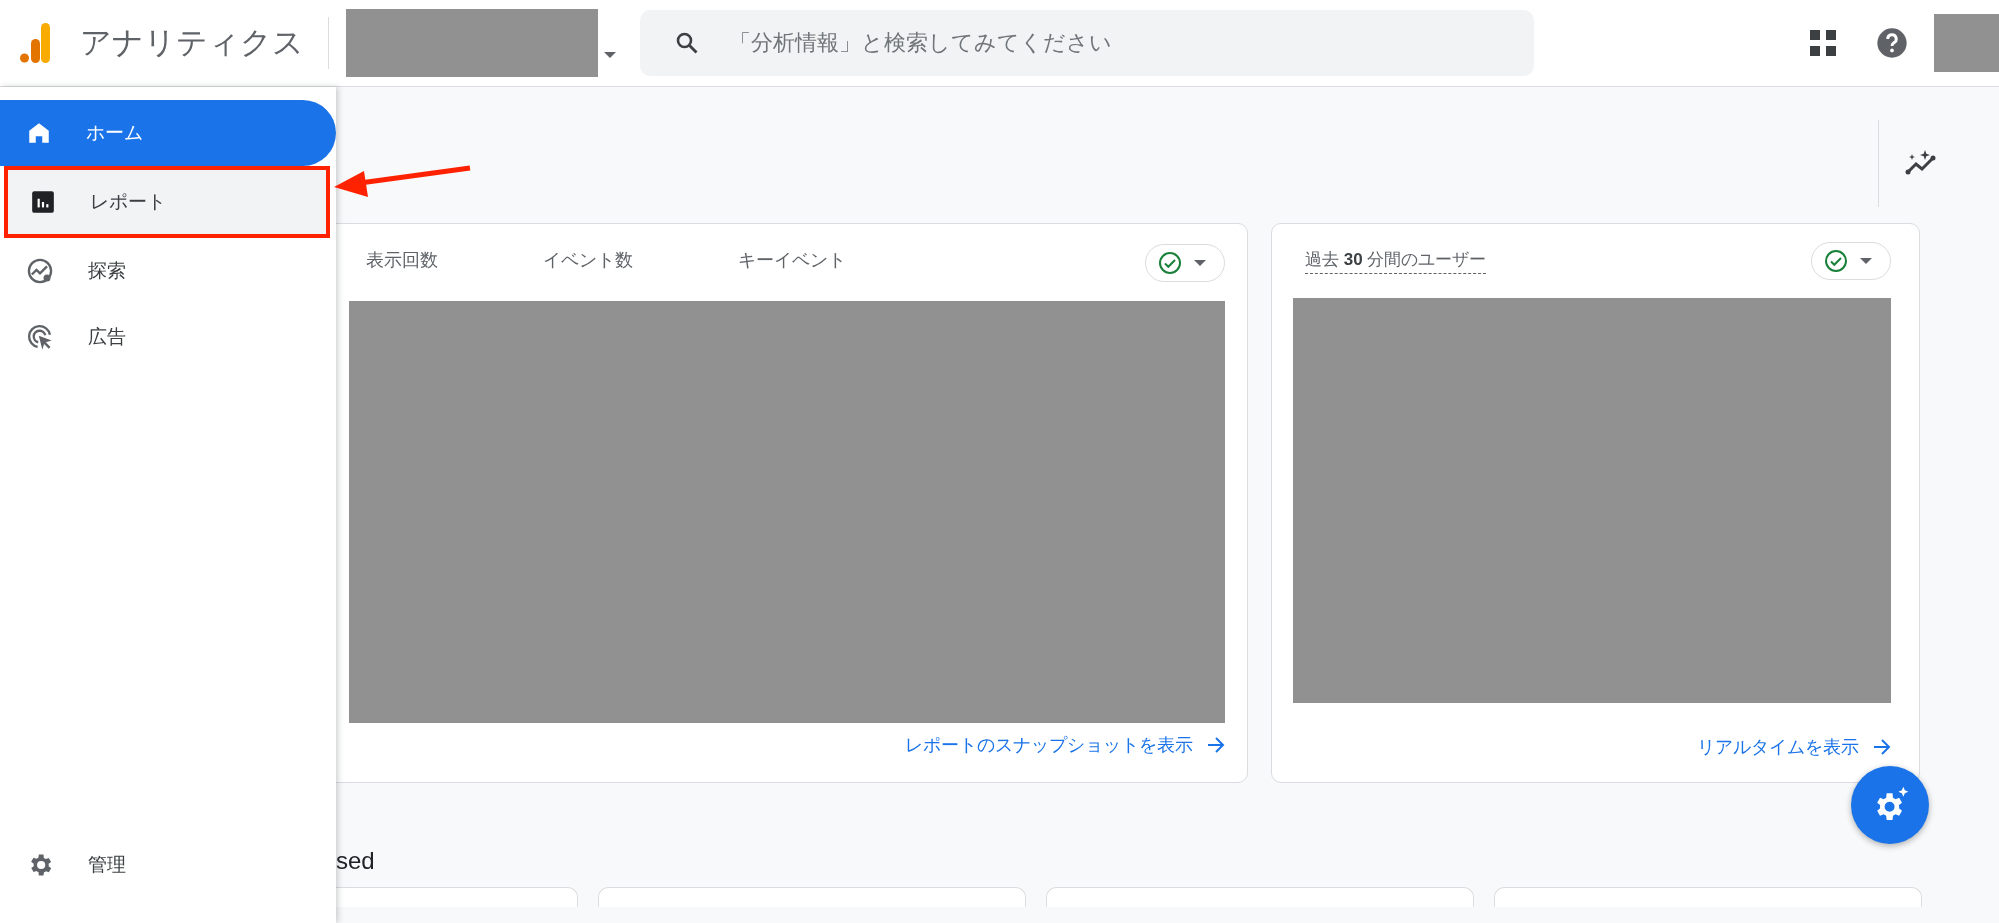 The height and width of the screenshot is (923, 1999). I want to click on nav-item: 広告, so click(168, 337).